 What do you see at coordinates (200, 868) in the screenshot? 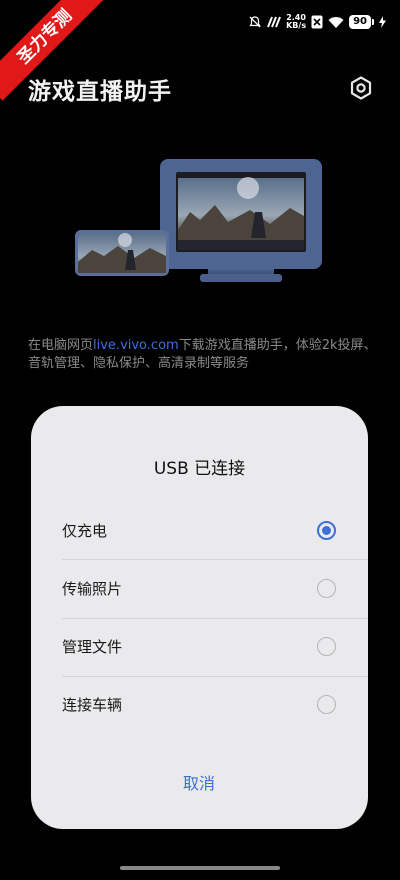
I see `home-indicator` at bounding box center [200, 868].